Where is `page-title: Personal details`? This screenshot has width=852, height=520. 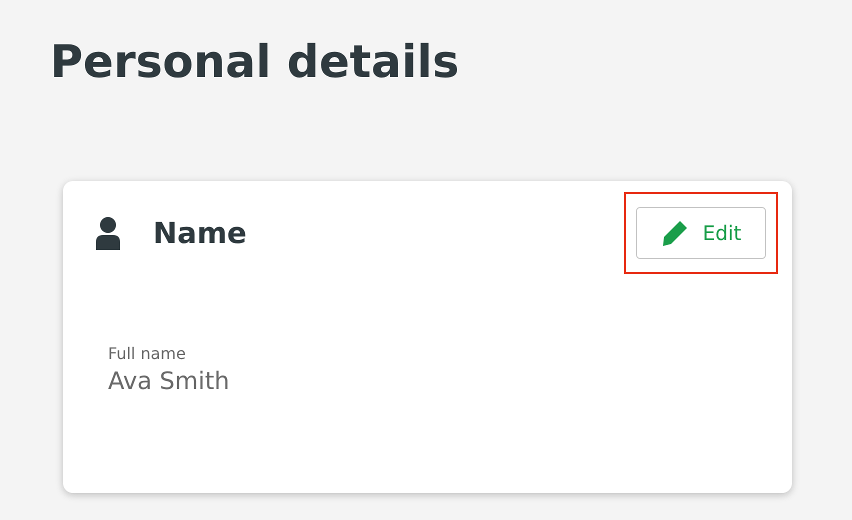
page-title: Personal details is located at coordinates (255, 62).